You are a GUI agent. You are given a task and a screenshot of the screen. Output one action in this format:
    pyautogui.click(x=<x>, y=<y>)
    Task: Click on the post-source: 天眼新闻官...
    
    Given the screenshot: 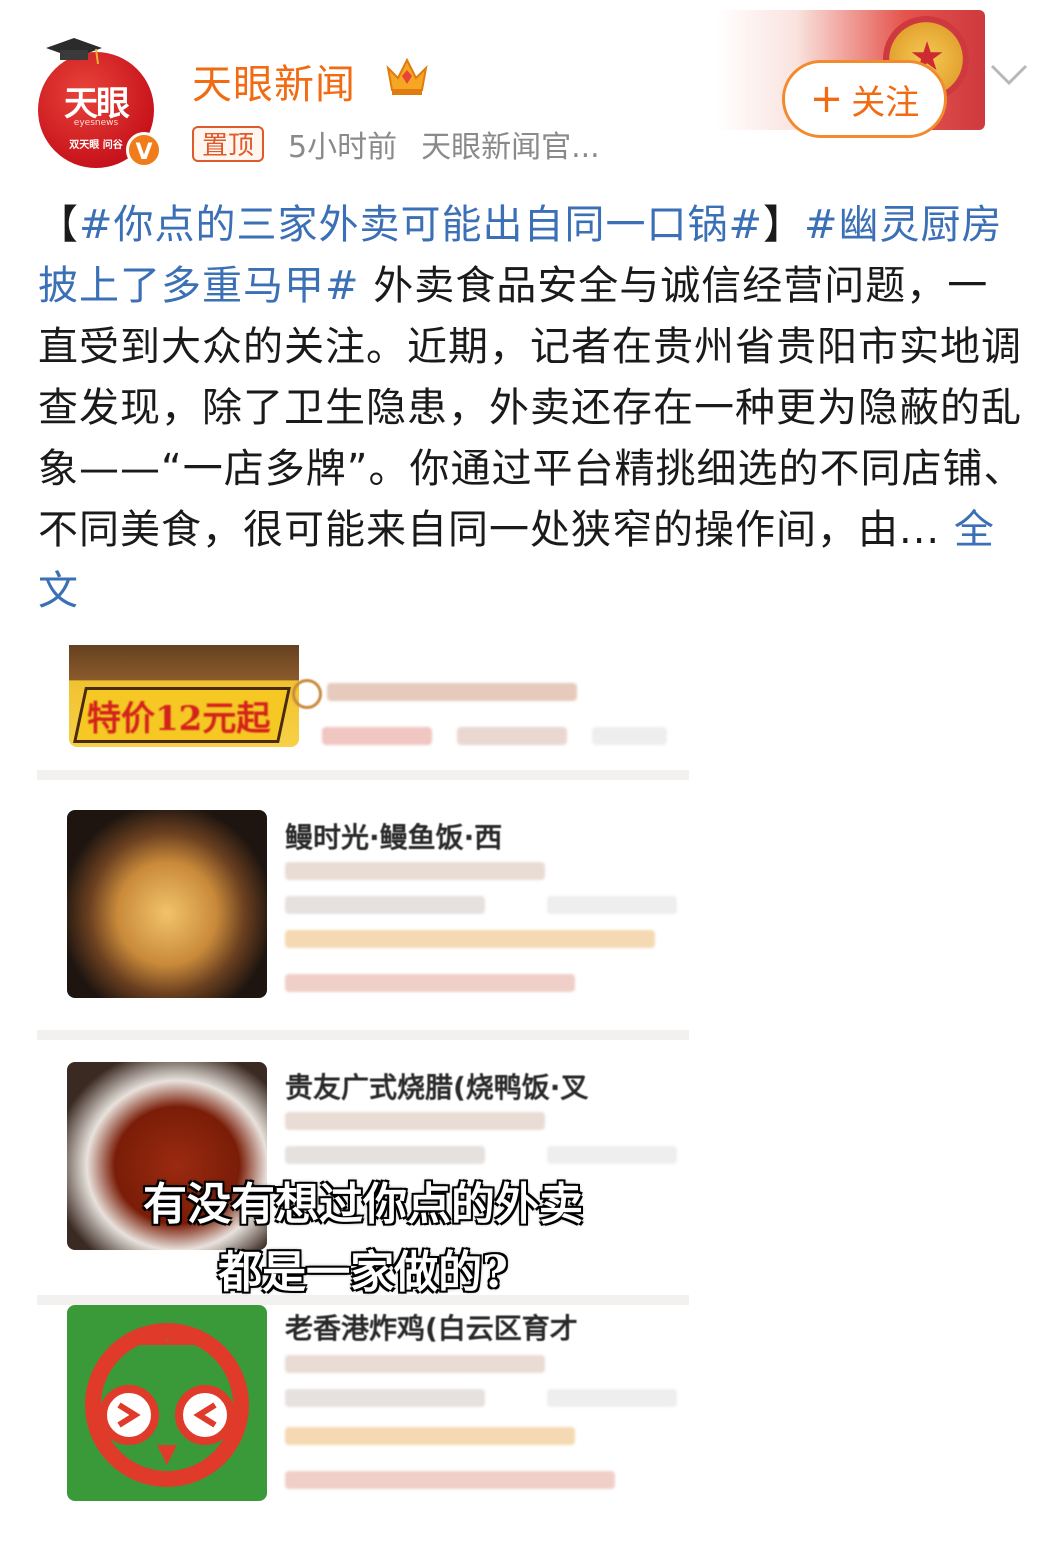 What is the action you would take?
    pyautogui.click(x=510, y=144)
    